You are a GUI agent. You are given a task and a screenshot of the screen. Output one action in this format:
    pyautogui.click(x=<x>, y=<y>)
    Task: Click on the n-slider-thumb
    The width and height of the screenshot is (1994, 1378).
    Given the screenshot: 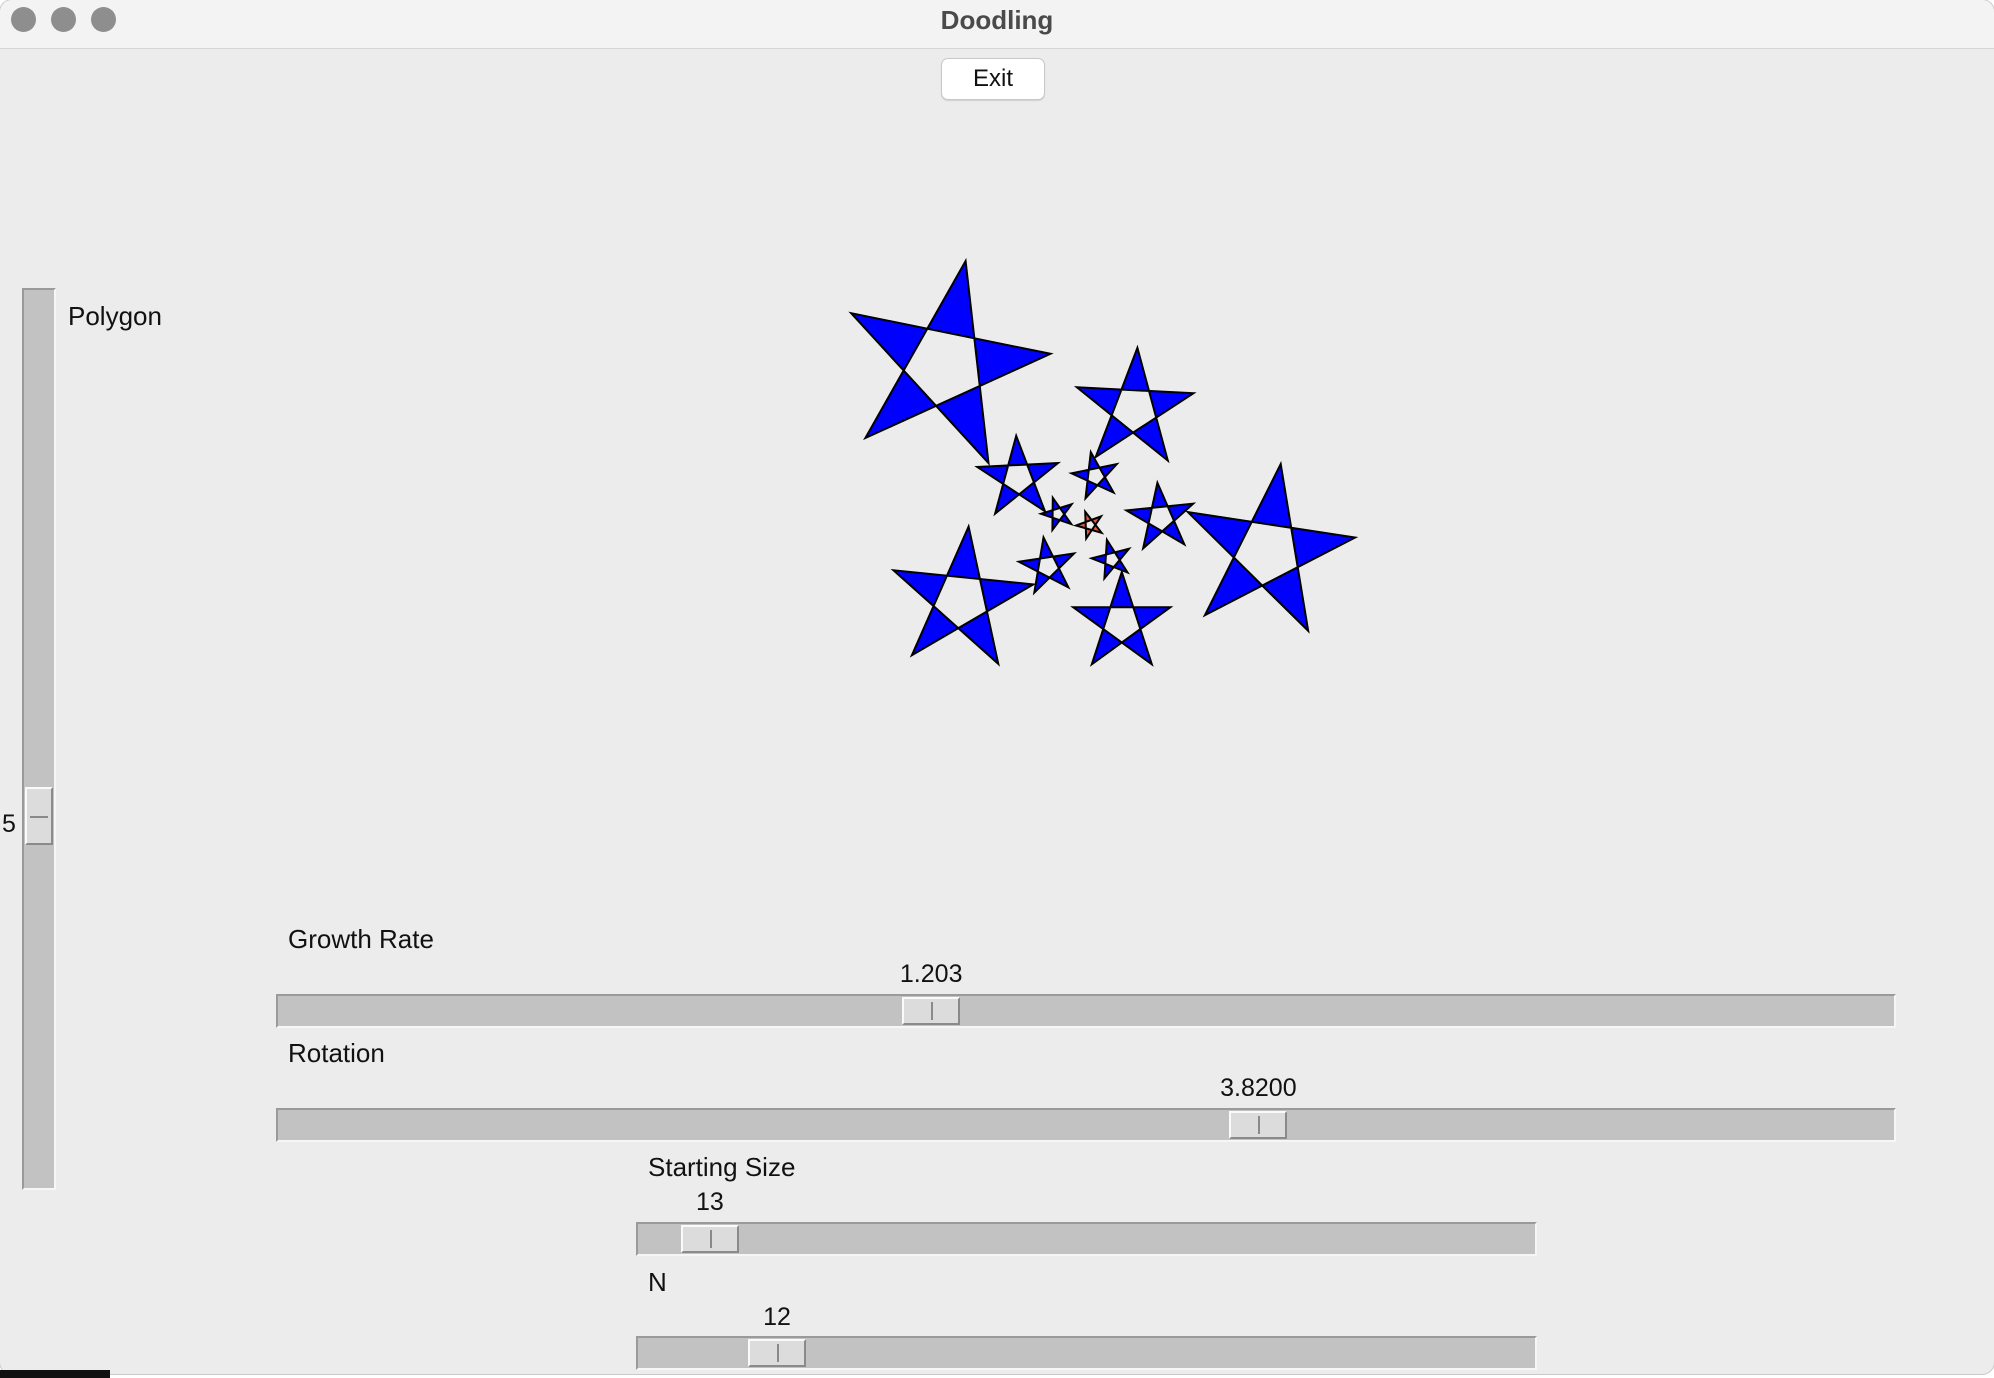 What is the action you would take?
    pyautogui.click(x=777, y=1353)
    